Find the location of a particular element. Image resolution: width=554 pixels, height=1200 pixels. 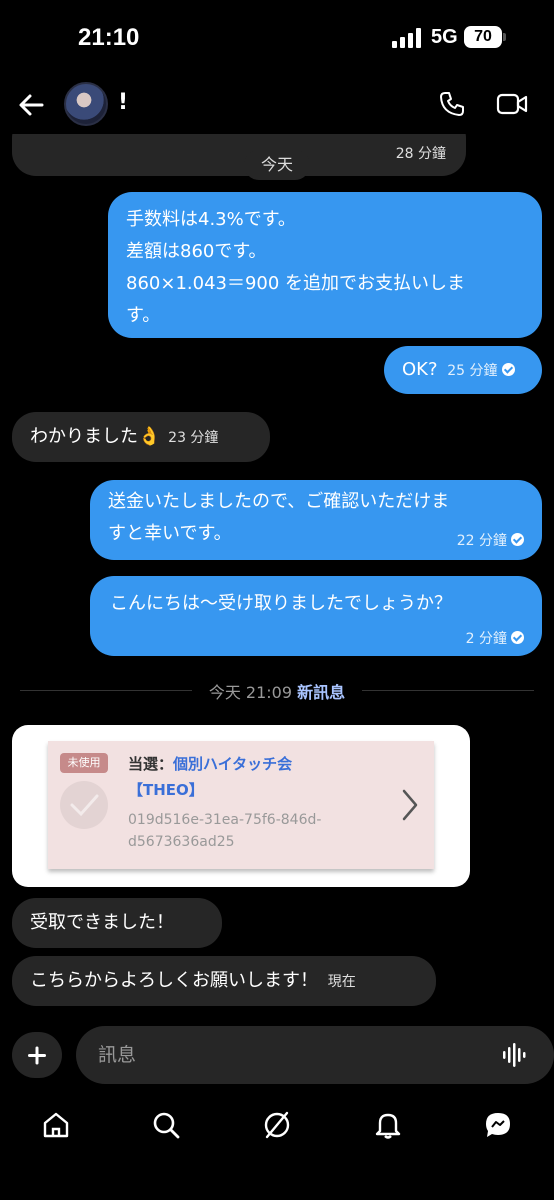

status-badge: 未使用 is located at coordinates (84, 763).